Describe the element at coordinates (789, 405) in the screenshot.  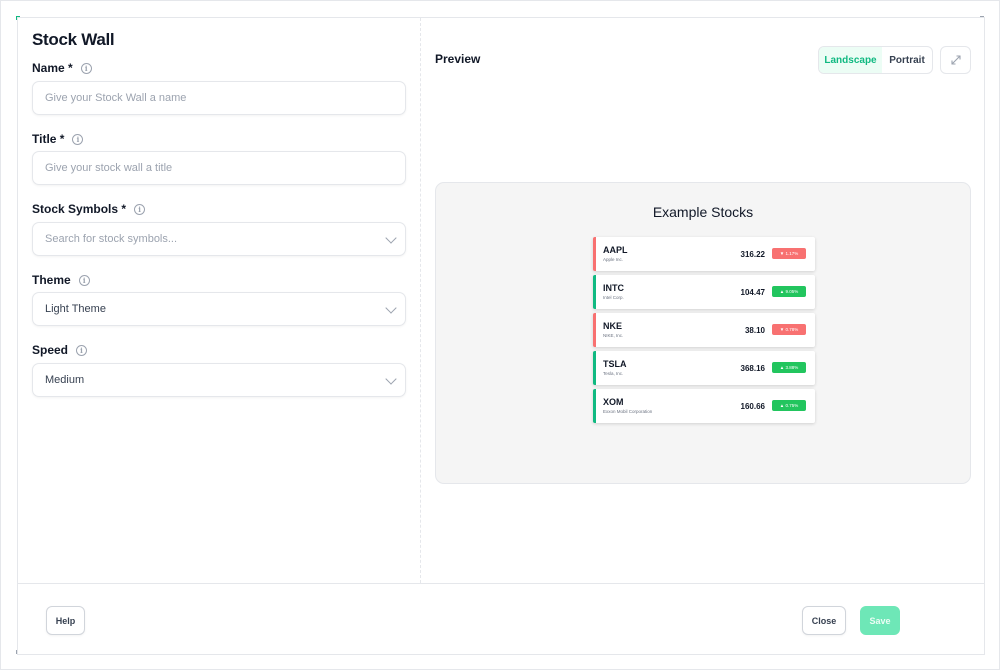
I see `stock-change-badge: ▲ 0.75%` at that location.